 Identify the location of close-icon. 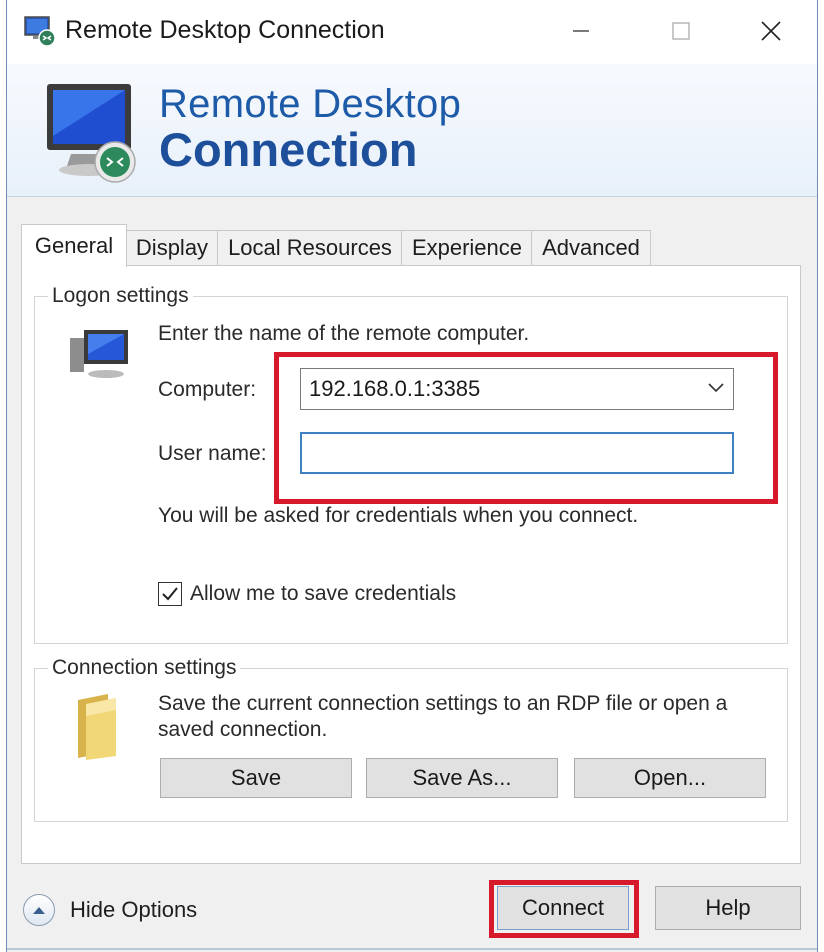
(771, 31).